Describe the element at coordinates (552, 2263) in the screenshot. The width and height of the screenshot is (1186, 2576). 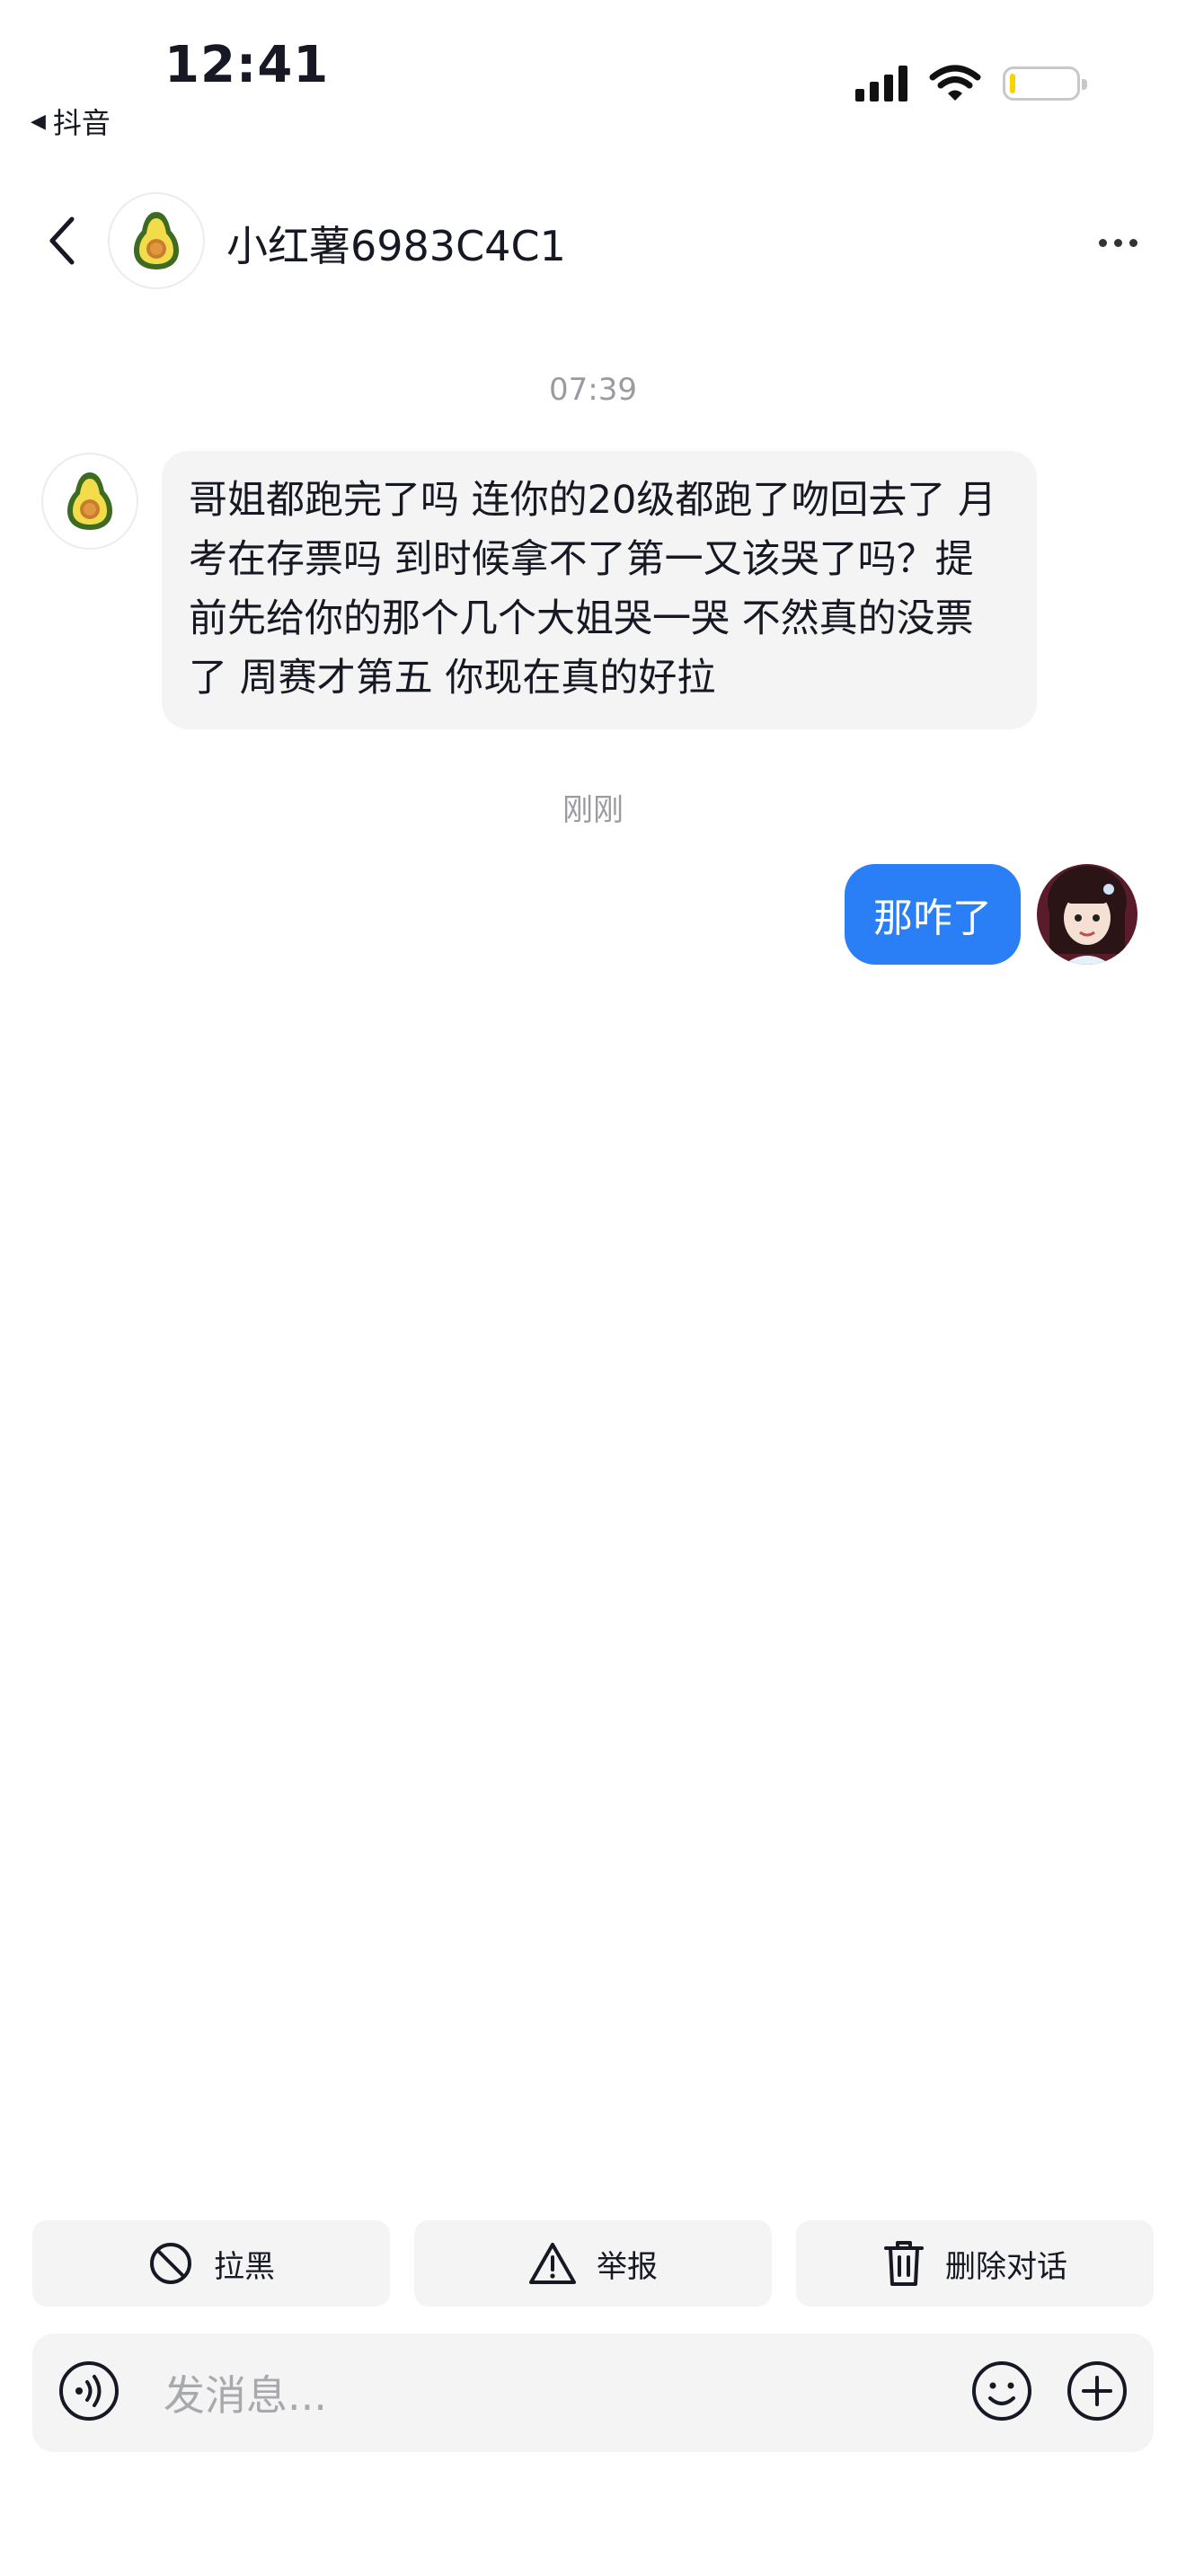
I see `warning-icon` at that location.